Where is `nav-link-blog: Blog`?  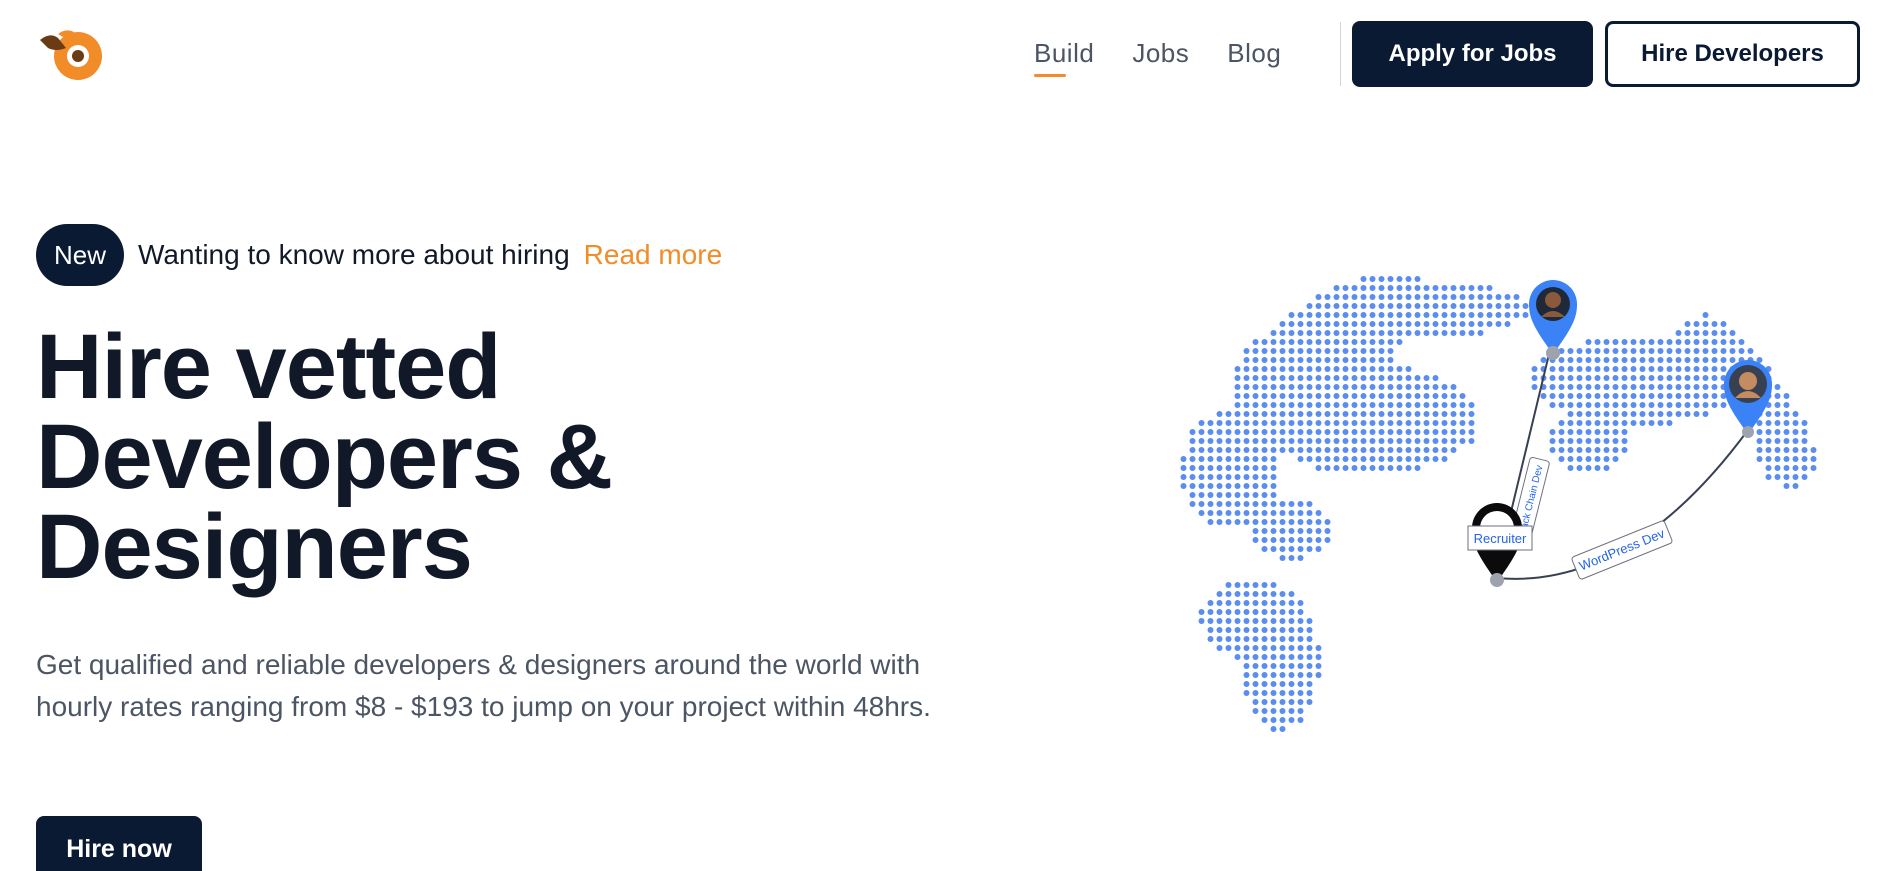 nav-link-blog: Blog is located at coordinates (1254, 53).